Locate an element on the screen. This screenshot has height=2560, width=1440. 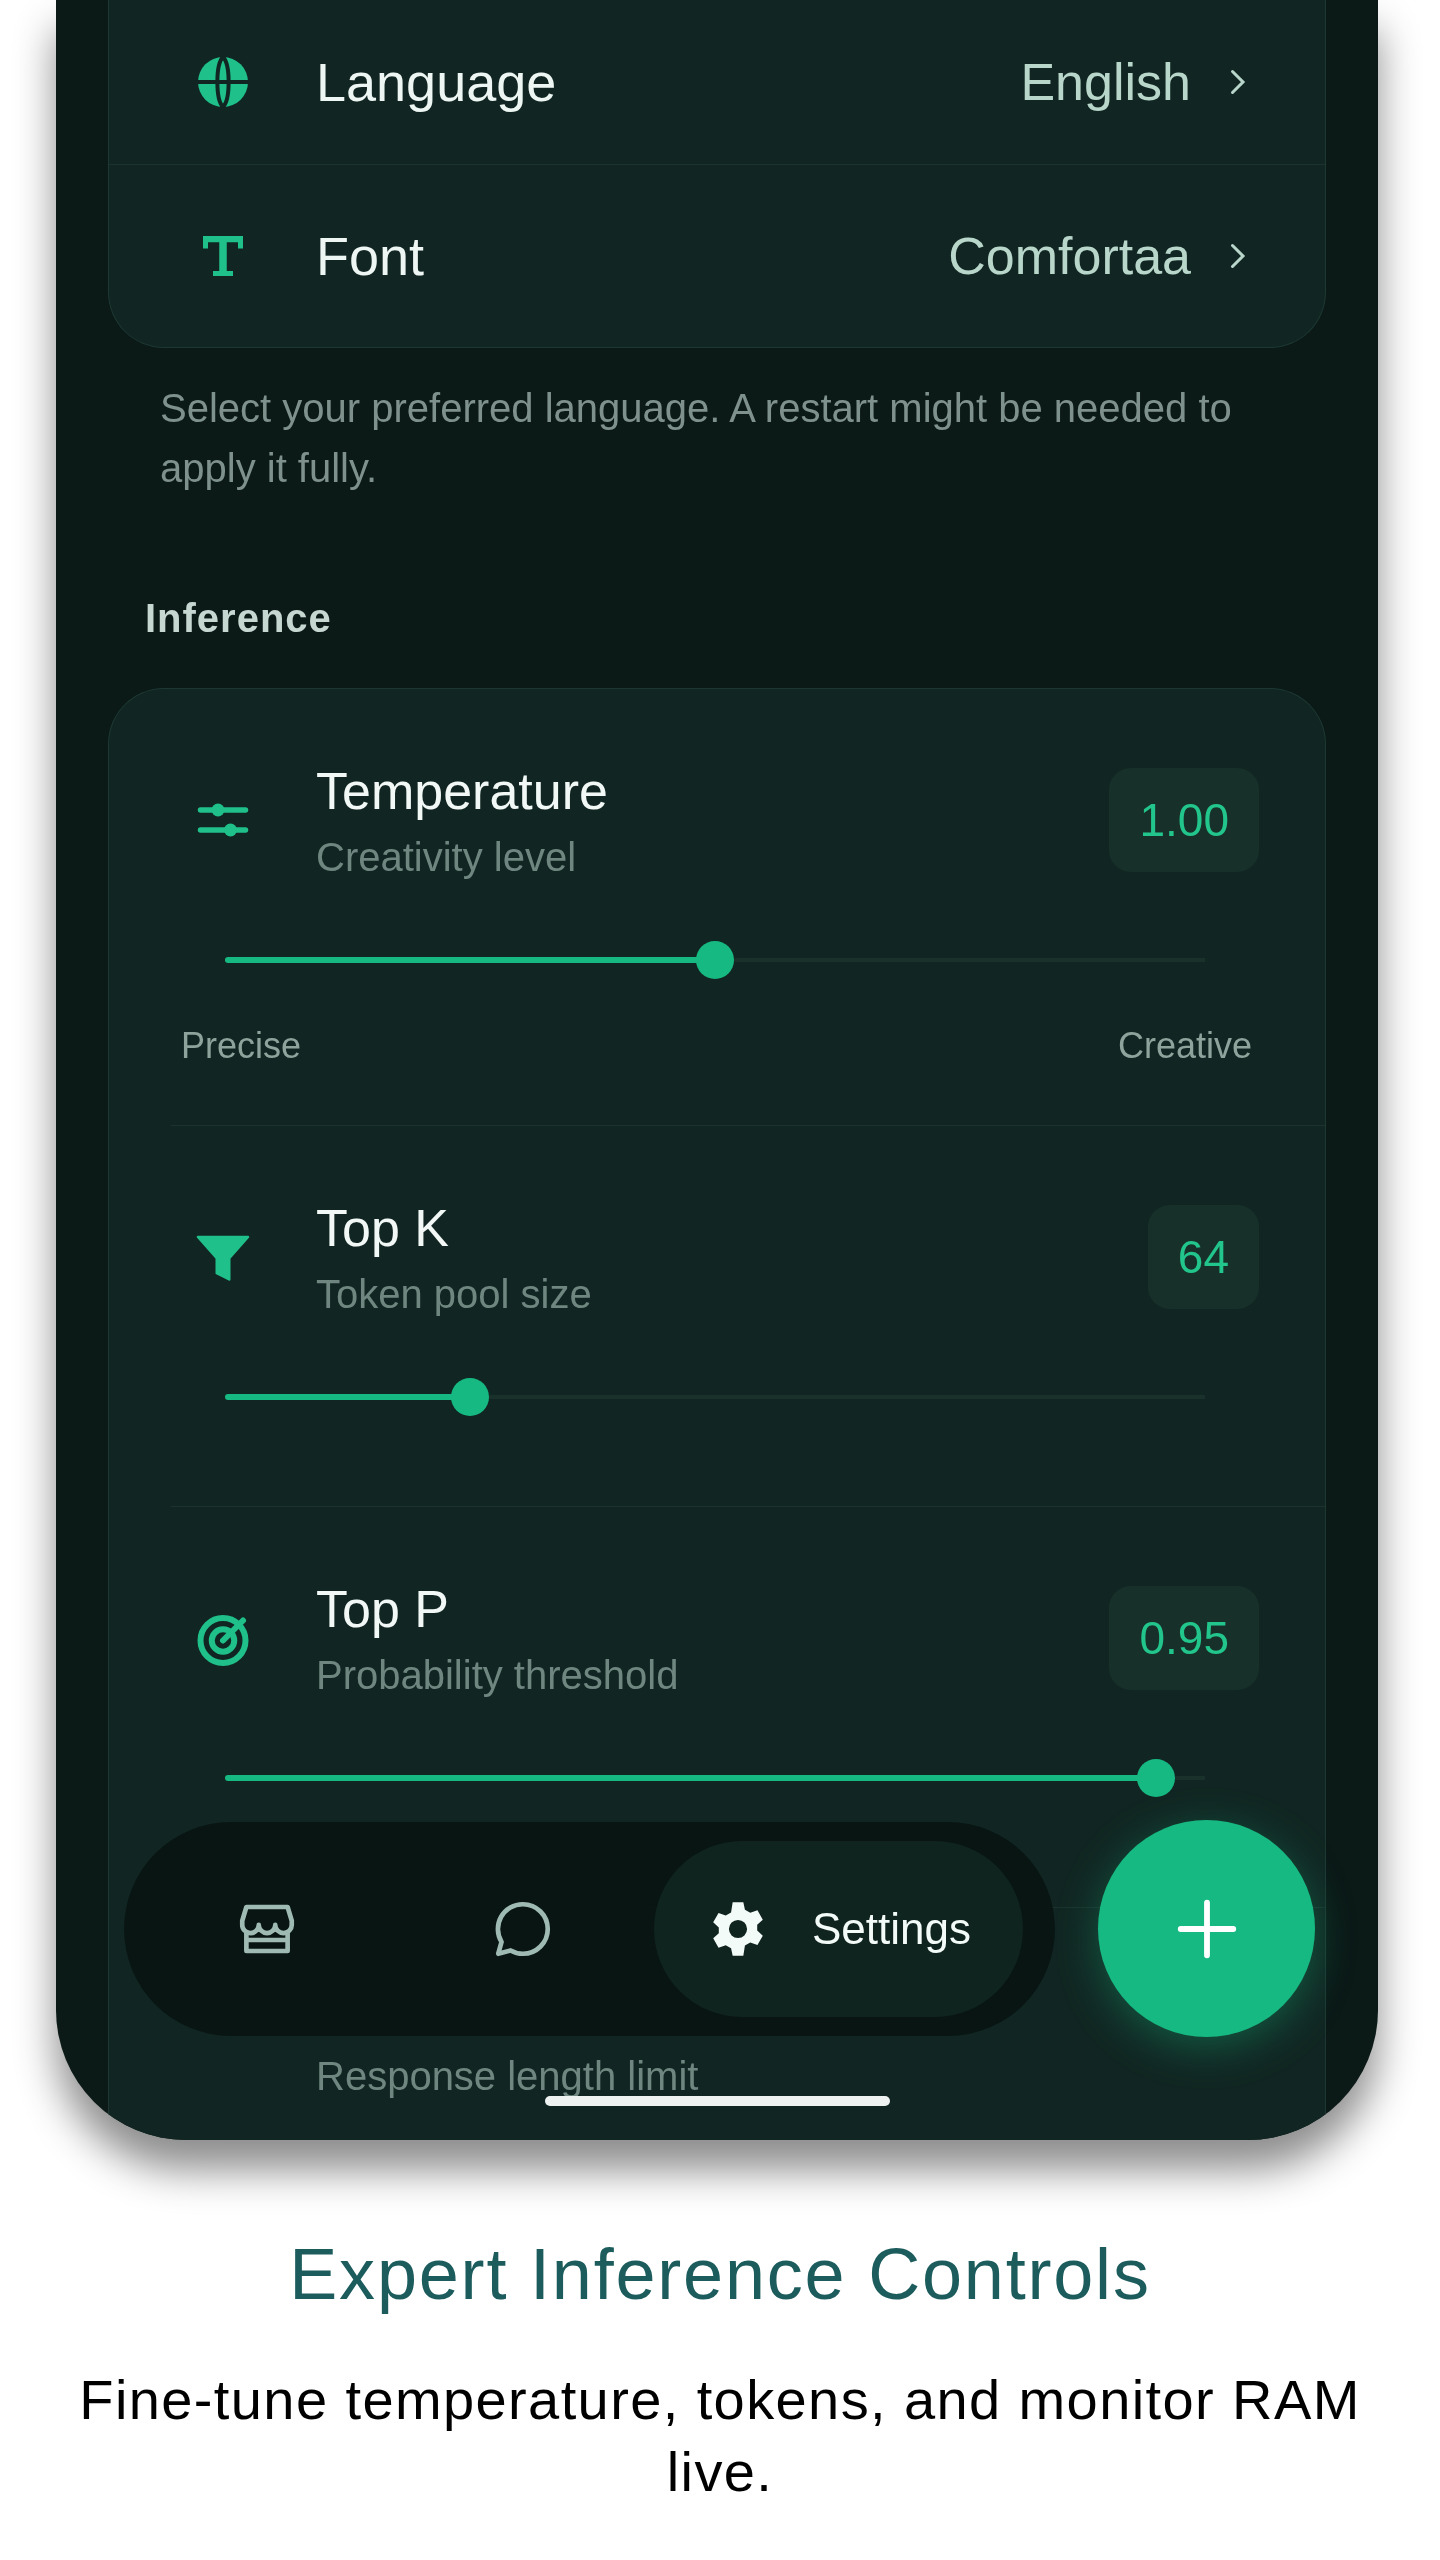
settings-row: Font Comfortaa is located at coordinates (717, 256).